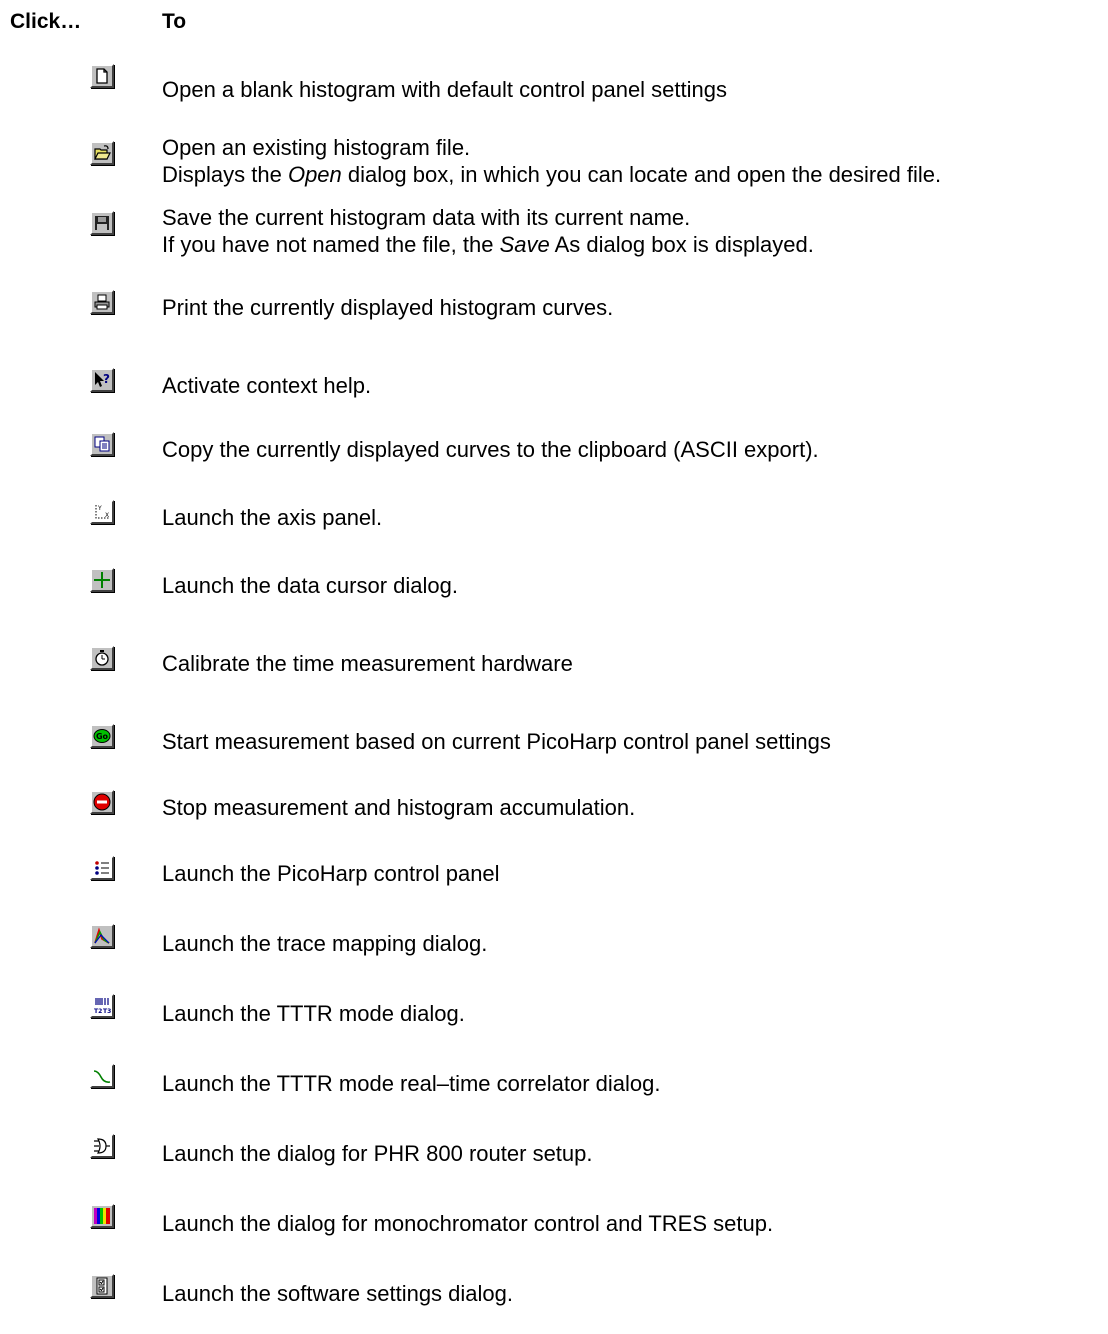 Image resolution: width=1108 pixels, height=1334 pixels. Describe the element at coordinates (107, 1011) in the screenshot. I see `svg-text: T3` at that location.